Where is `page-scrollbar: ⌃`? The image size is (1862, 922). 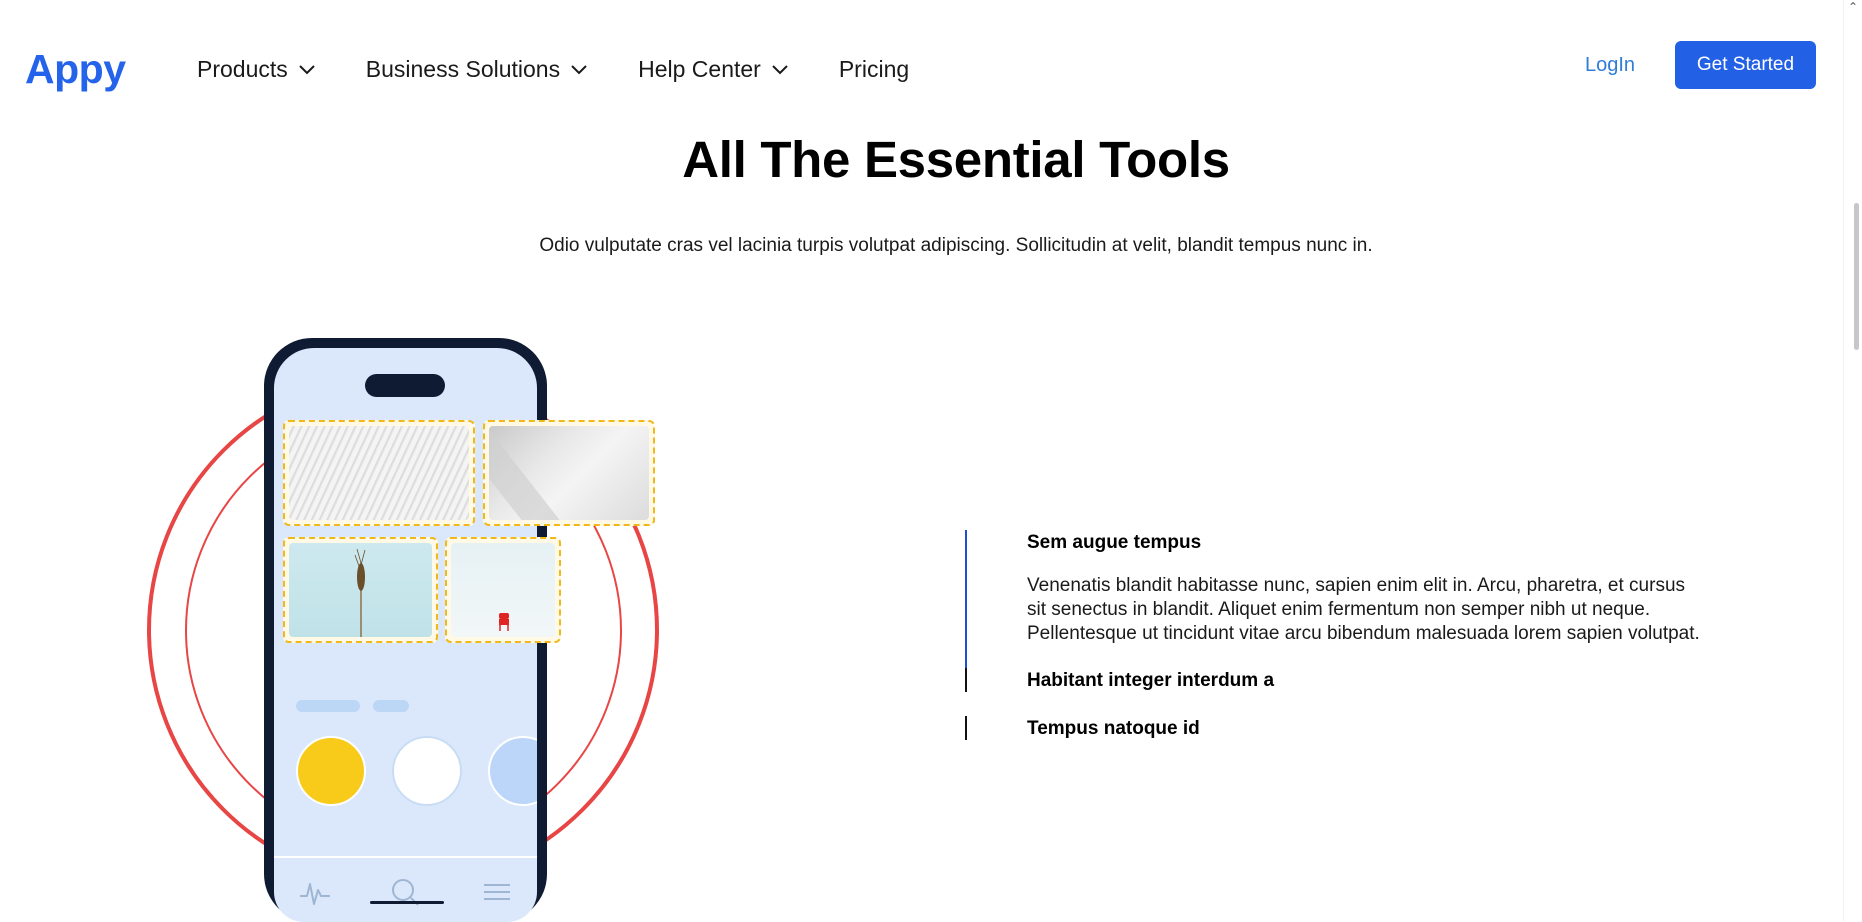 page-scrollbar: ⌃ is located at coordinates (1852, 461).